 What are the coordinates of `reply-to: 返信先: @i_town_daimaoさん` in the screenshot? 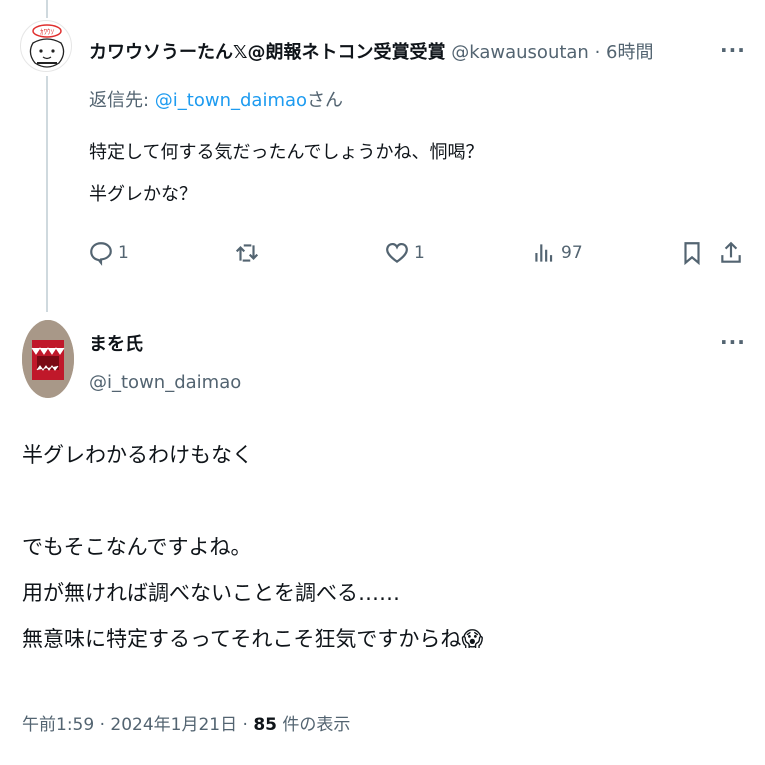 It's located at (216, 99).